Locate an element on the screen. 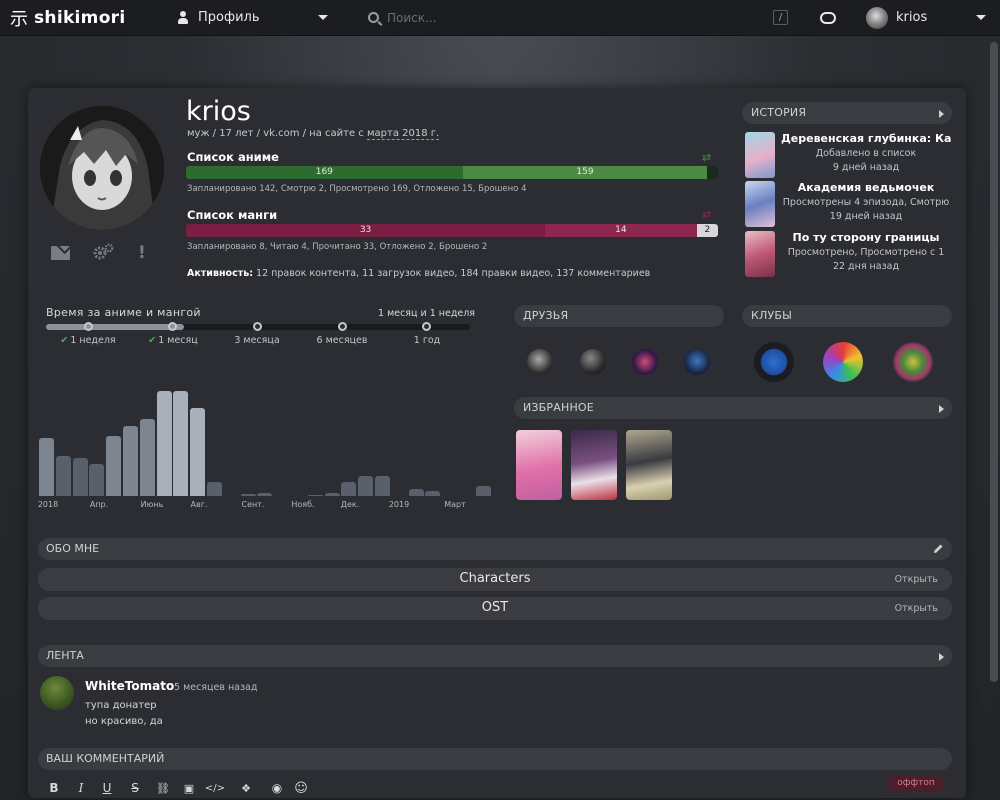 This screenshot has height=800, width=1000. anime-list-bar: 169 159 is located at coordinates (452, 172).